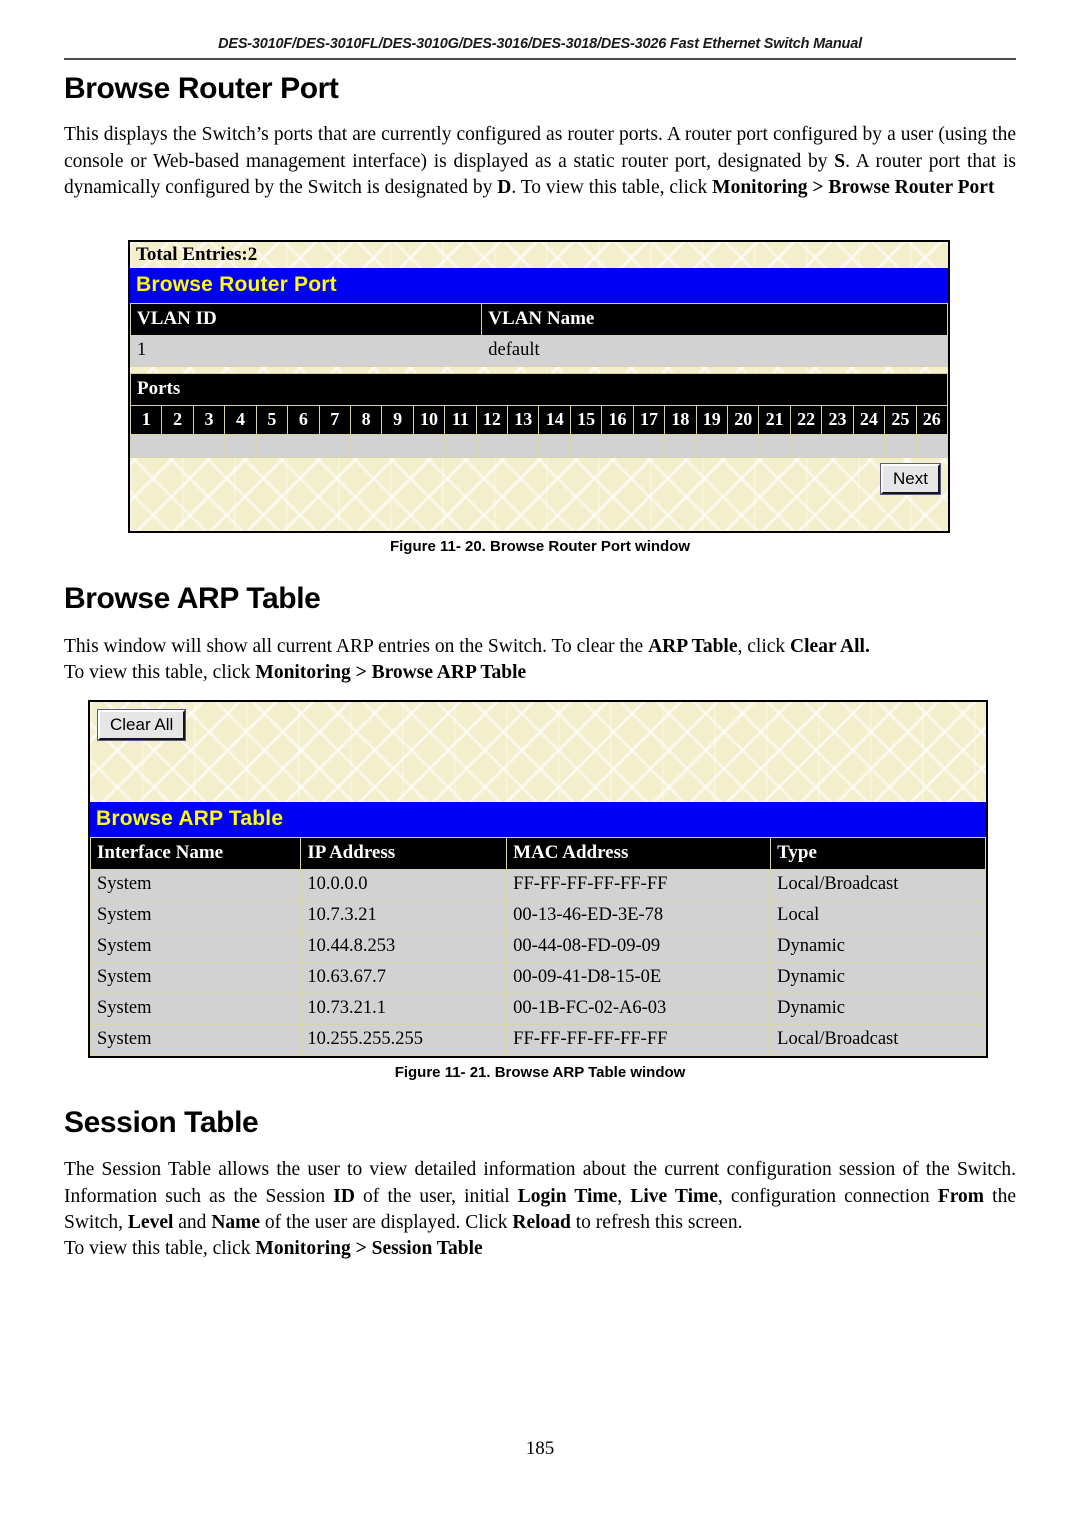 Image resolution: width=1080 pixels, height=1527 pixels. Describe the element at coordinates (554, 420) in the screenshot. I see `port-number-14: 14` at that location.